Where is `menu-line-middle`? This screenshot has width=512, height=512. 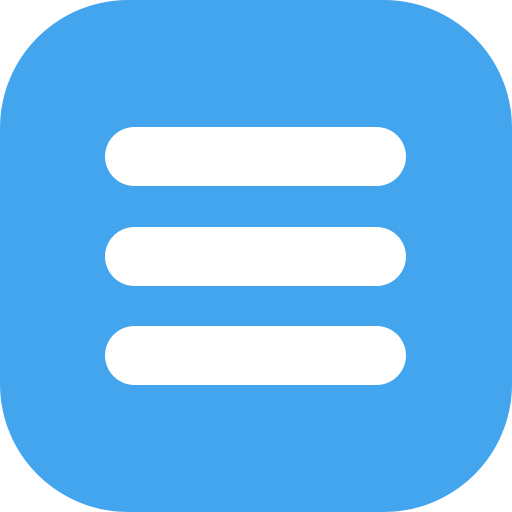
menu-line-middle is located at coordinates (255, 256).